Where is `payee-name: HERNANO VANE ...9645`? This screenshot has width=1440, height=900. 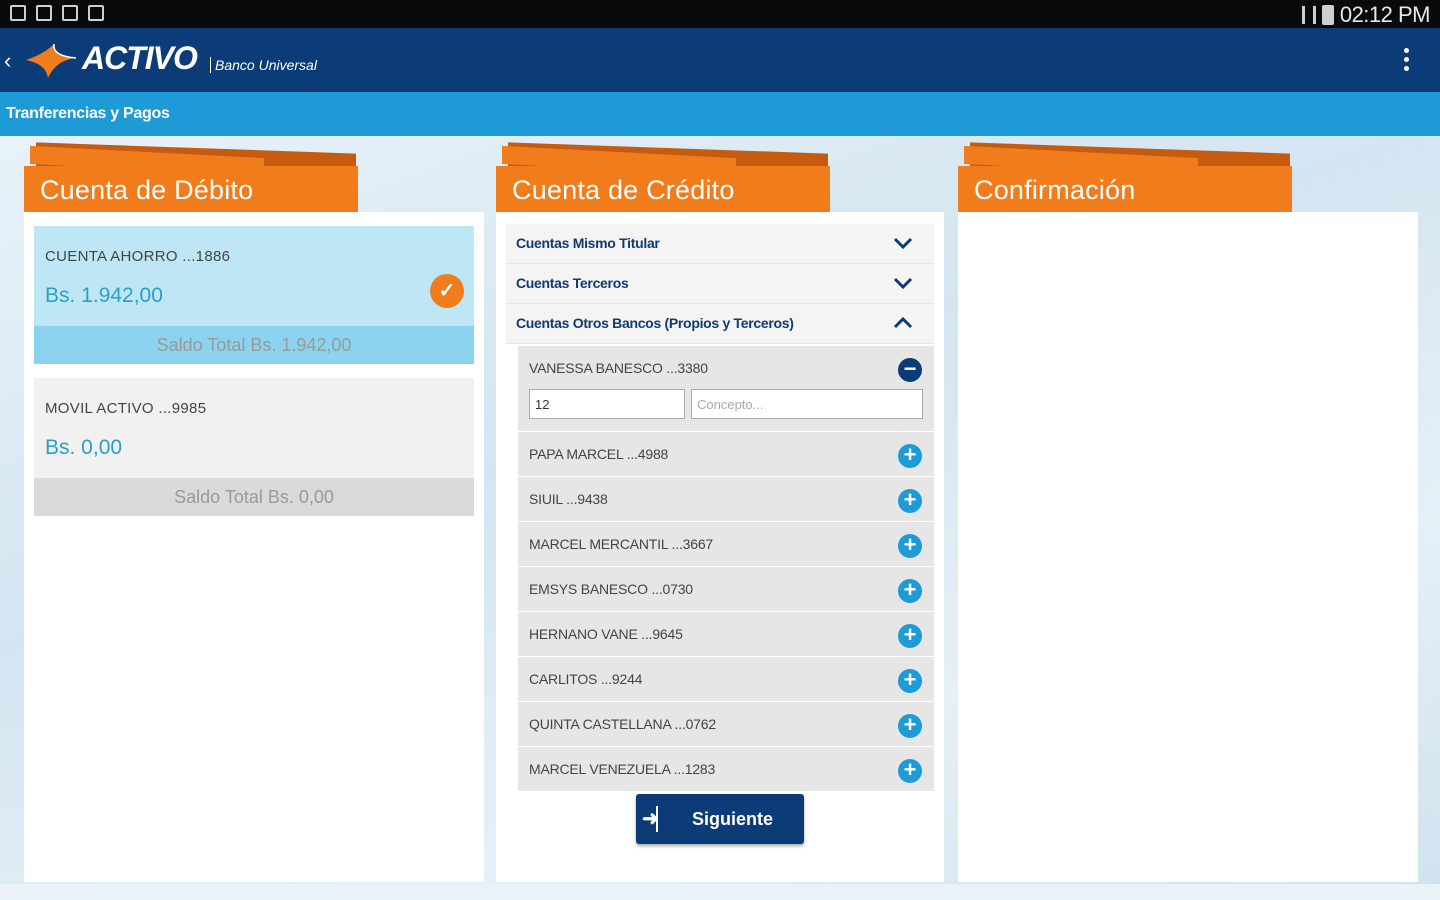 payee-name: HERNANO VANE ...9645 is located at coordinates (606, 634).